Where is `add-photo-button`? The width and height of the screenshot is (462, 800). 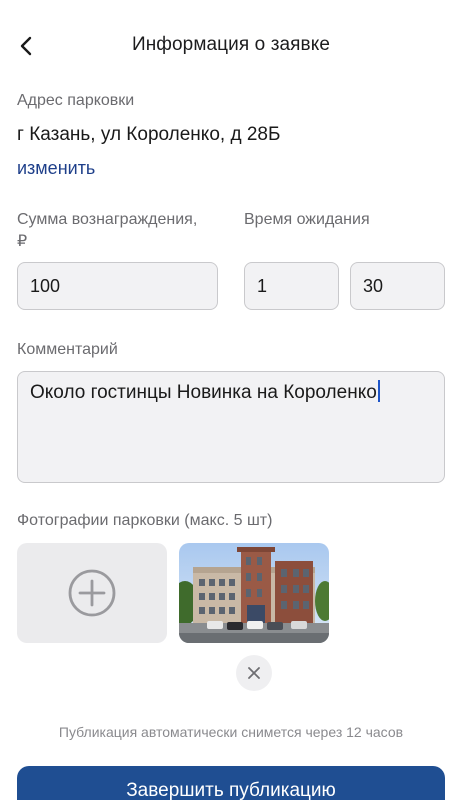
add-photo-button is located at coordinates (92, 593).